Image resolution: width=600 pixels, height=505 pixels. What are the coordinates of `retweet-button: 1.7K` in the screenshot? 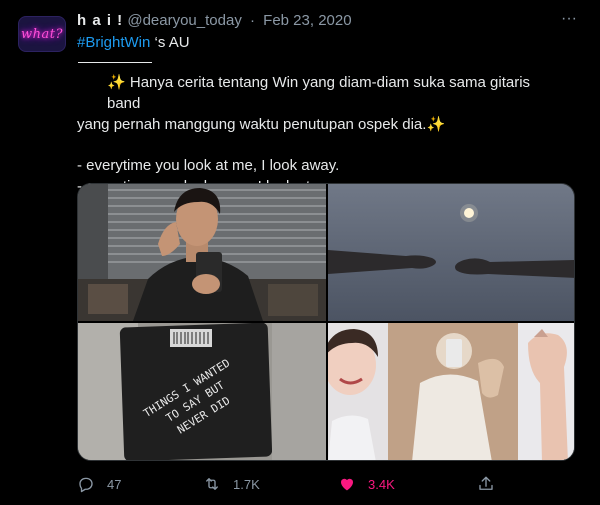 It's located at (231, 484).